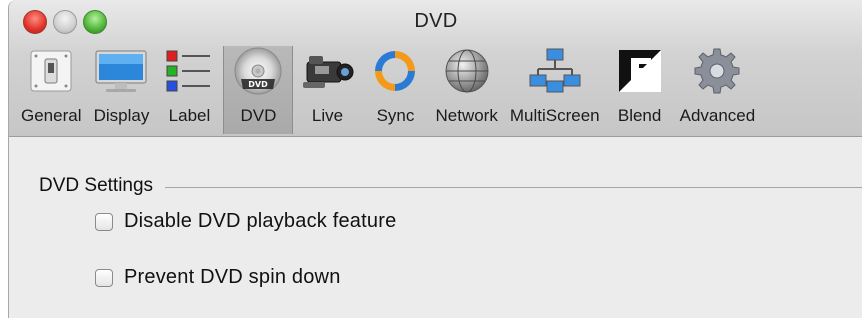 Image resolution: width=862 pixels, height=318 pixels. What do you see at coordinates (259, 84) in the screenshot?
I see `svg-text: DVD` at bounding box center [259, 84].